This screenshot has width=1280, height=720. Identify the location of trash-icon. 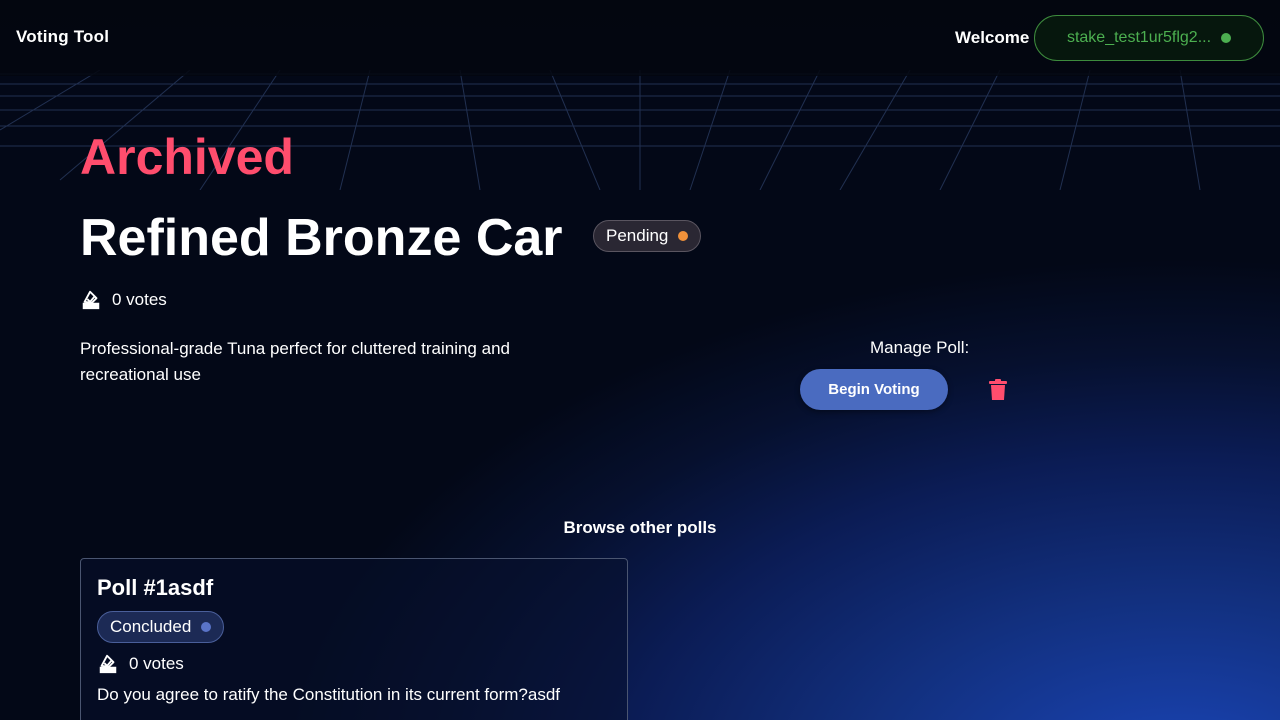
(998, 390).